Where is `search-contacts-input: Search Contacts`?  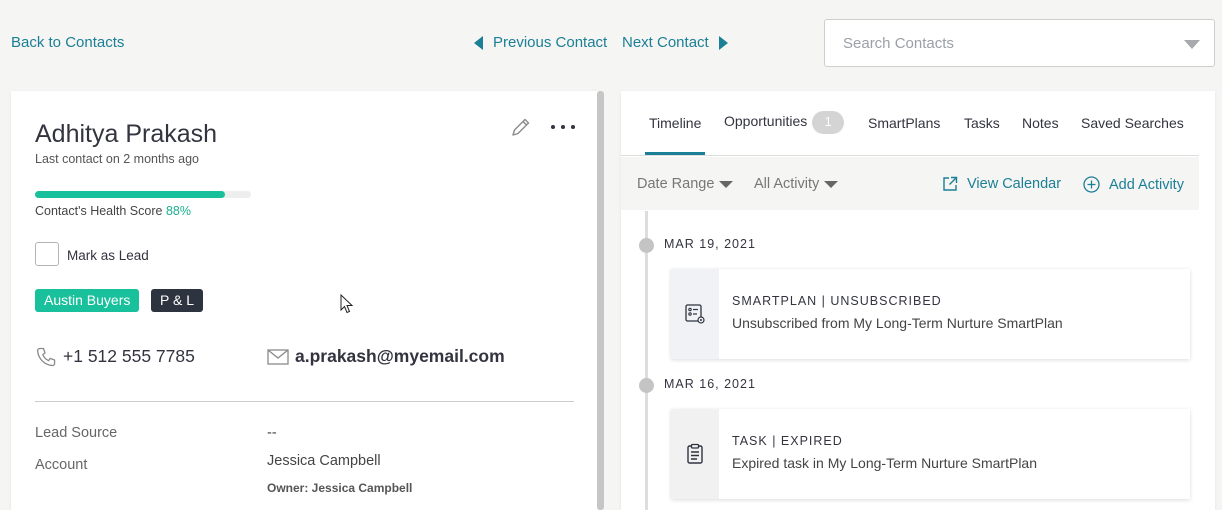
search-contacts-input: Search Contacts is located at coordinates (1019, 43).